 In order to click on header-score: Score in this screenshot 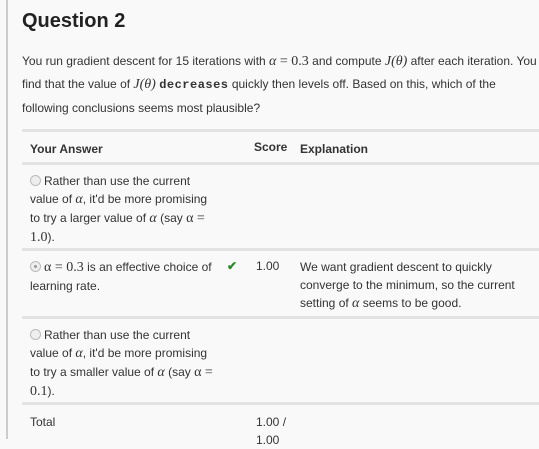, I will do `click(271, 147)`.